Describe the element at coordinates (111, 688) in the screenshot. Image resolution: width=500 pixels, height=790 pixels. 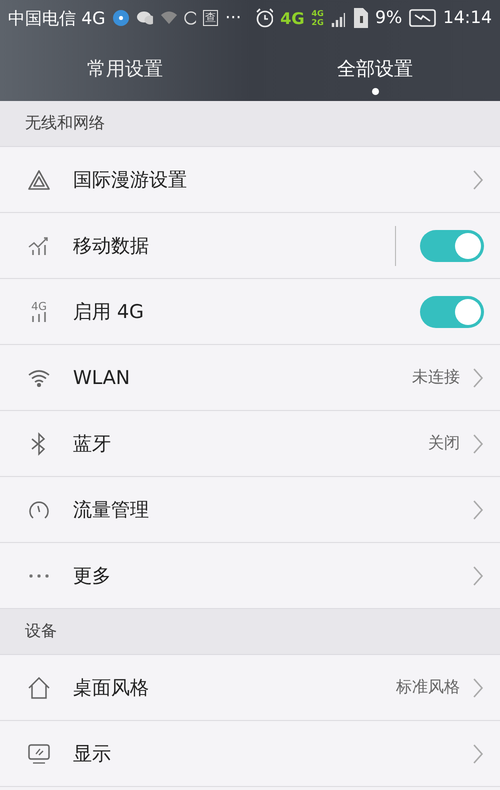
I see `setting-label: 桌面风格` at that location.